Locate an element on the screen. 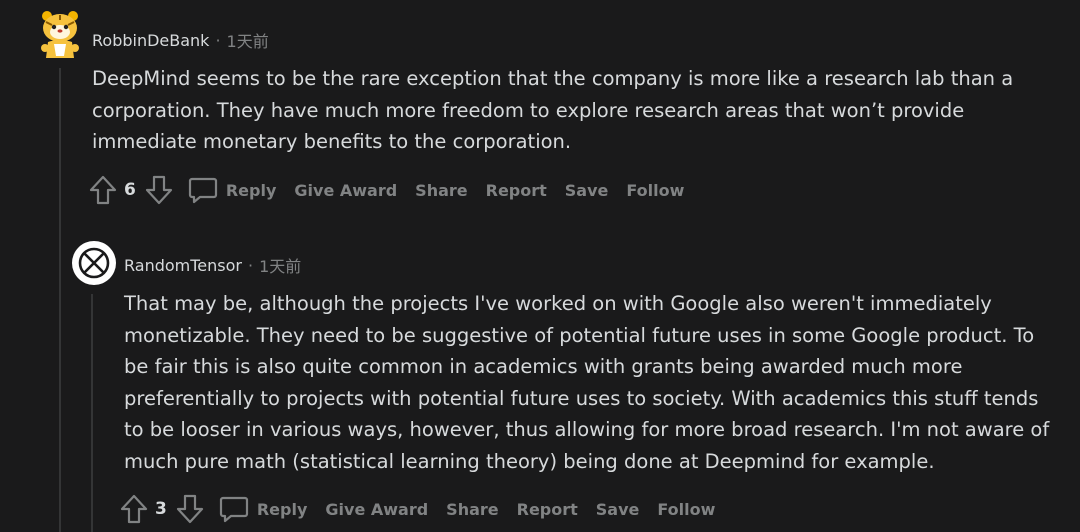 The height and width of the screenshot is (532, 1080). x-circle-avatar-icon is located at coordinates (94, 263).